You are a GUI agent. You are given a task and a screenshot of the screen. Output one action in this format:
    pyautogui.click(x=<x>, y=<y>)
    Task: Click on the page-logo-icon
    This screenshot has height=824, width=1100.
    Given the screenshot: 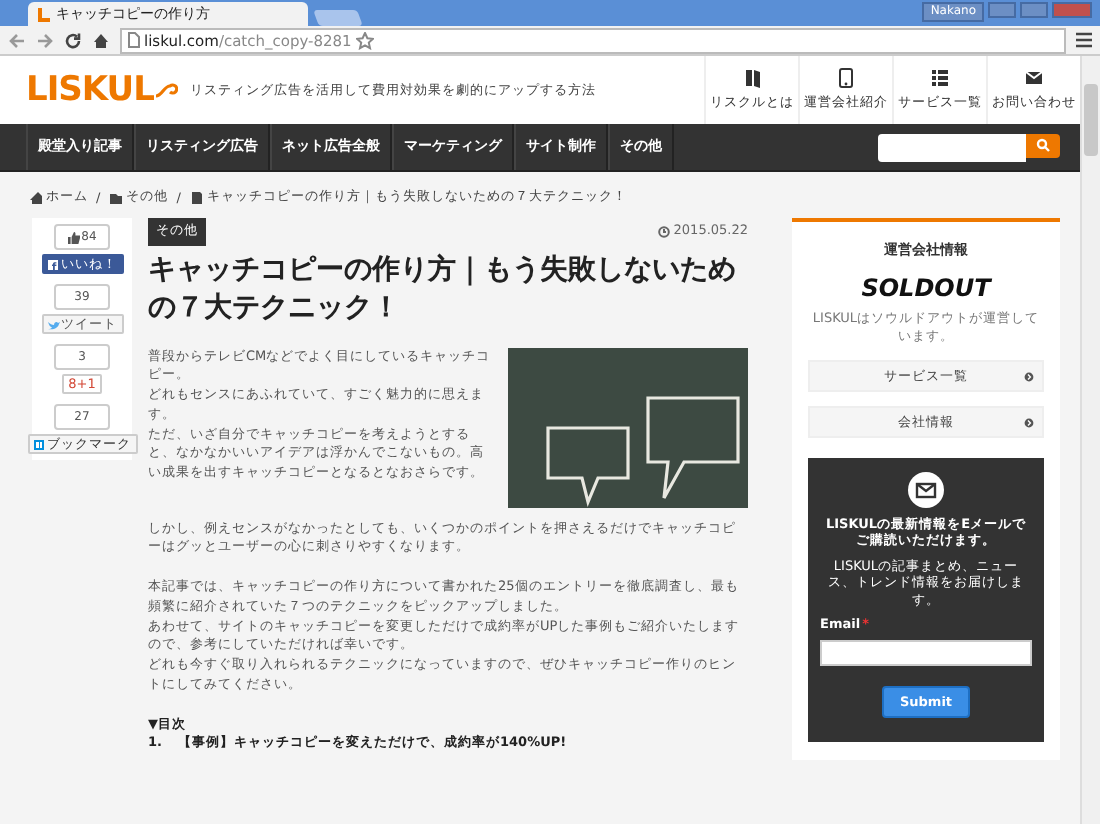 What is the action you would take?
    pyautogui.click(x=43, y=14)
    